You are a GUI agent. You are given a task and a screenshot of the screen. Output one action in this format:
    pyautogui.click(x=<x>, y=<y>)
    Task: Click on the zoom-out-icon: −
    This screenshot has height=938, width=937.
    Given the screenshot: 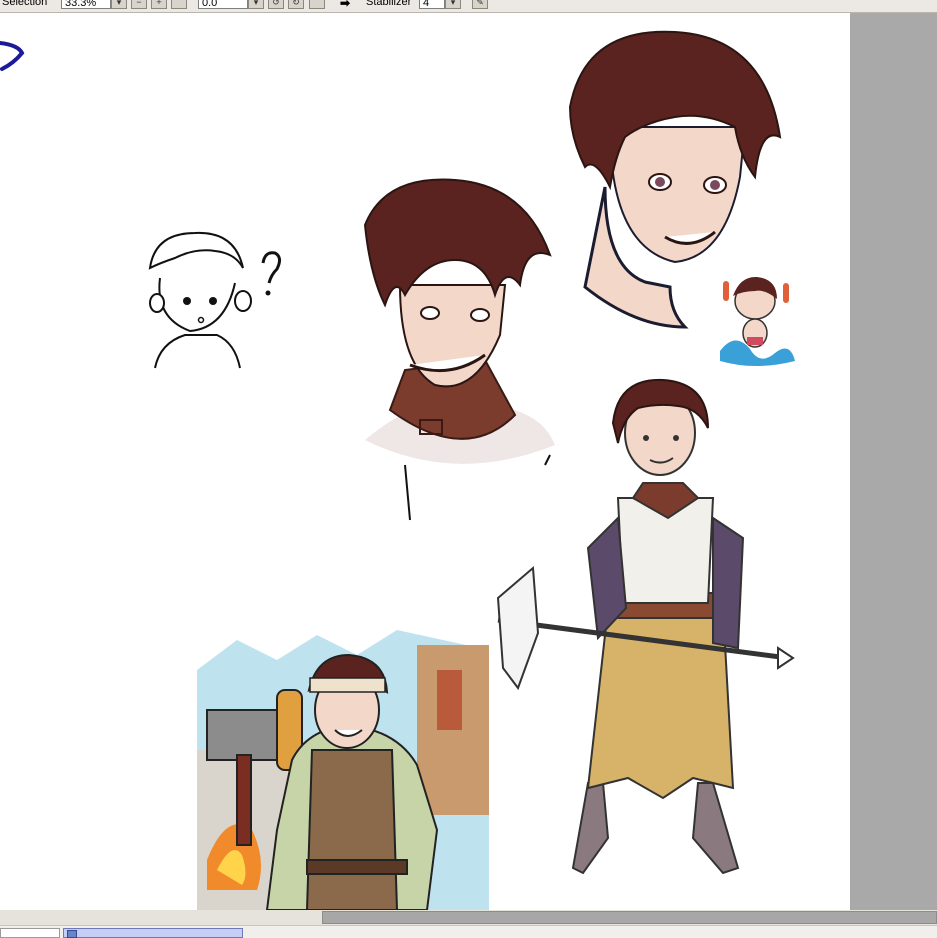 What is the action you would take?
    pyautogui.click(x=139, y=3)
    